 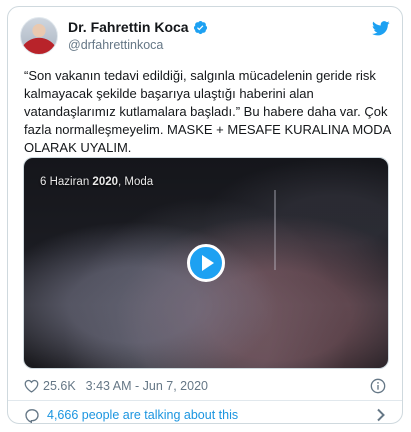 I want to click on footer-divider, so click(x=205, y=400).